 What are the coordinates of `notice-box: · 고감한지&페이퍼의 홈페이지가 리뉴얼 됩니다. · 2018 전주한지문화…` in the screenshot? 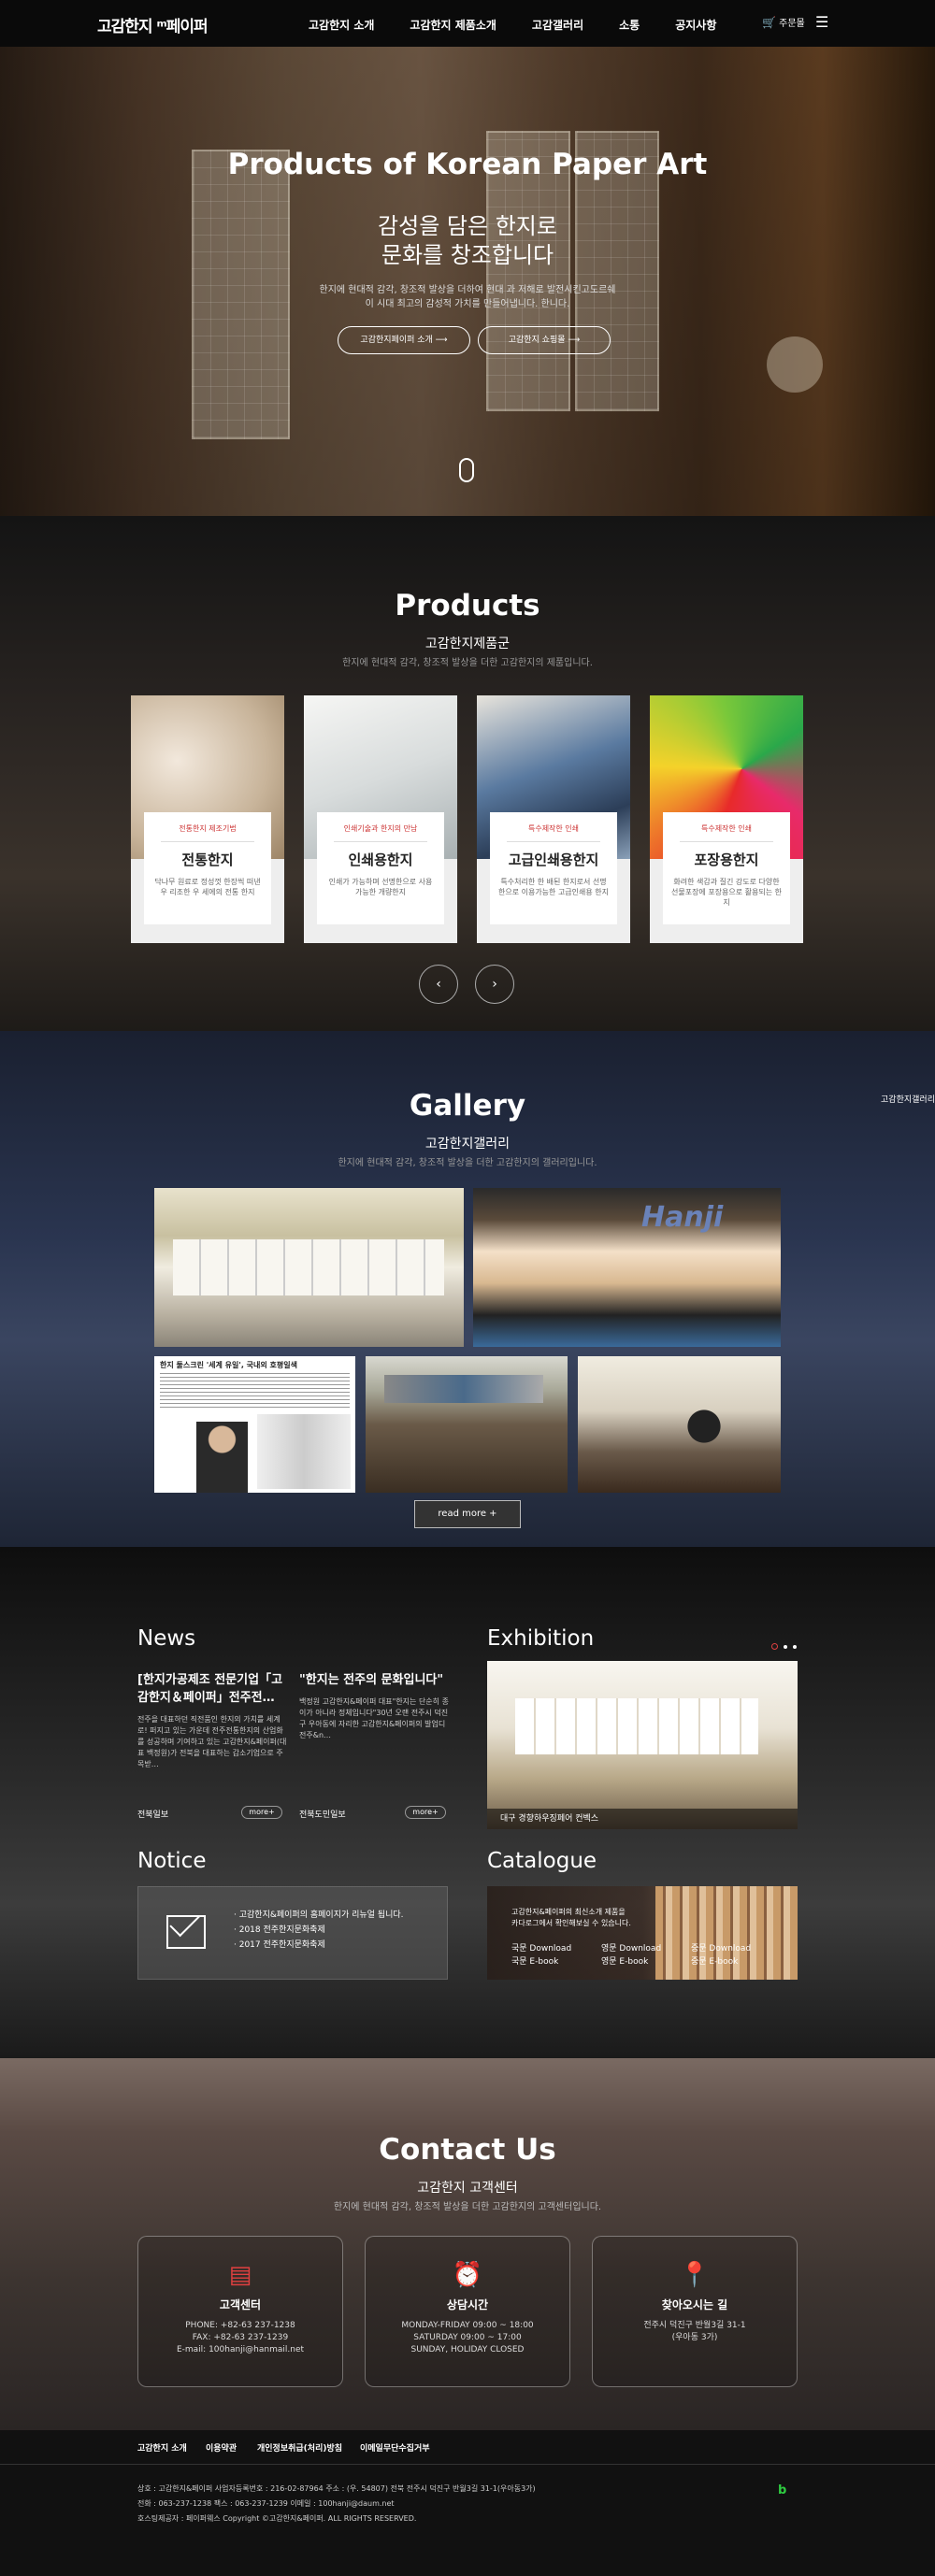 It's located at (293, 1933).